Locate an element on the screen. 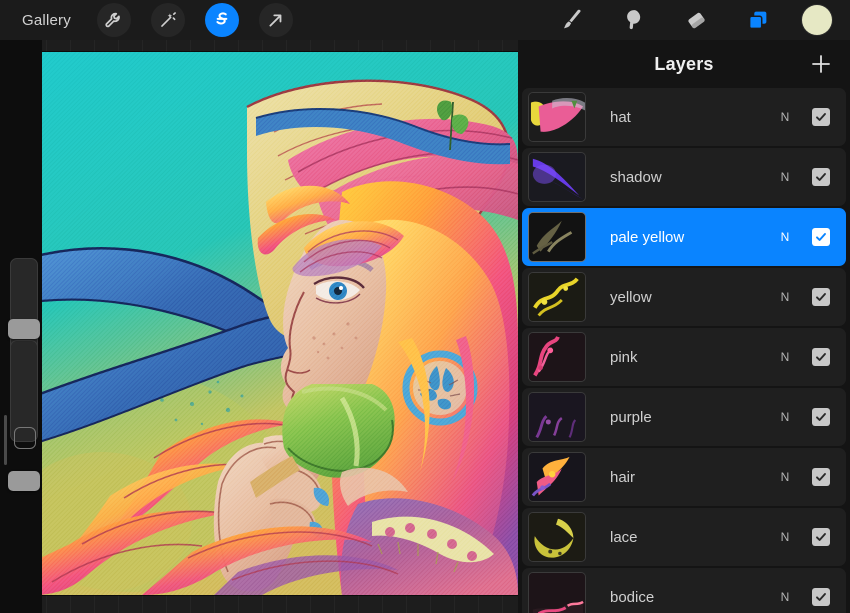 Image resolution: width=850 pixels, height=613 pixels. layer-row-yellow: yellow N is located at coordinates (684, 297).